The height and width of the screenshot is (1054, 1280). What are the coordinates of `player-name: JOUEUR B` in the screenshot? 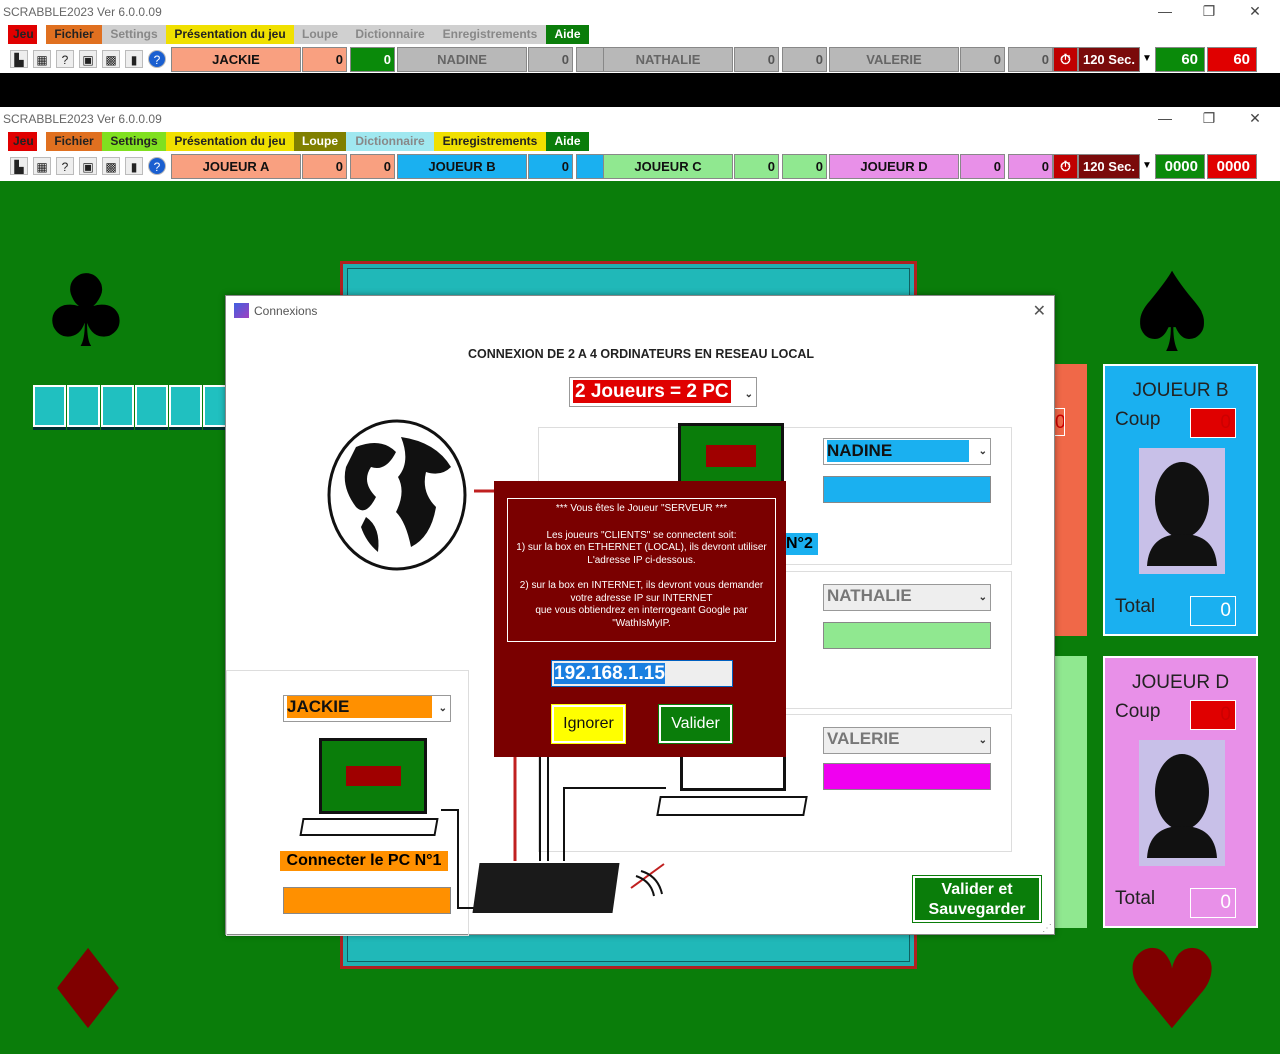 It's located at (1180, 390).